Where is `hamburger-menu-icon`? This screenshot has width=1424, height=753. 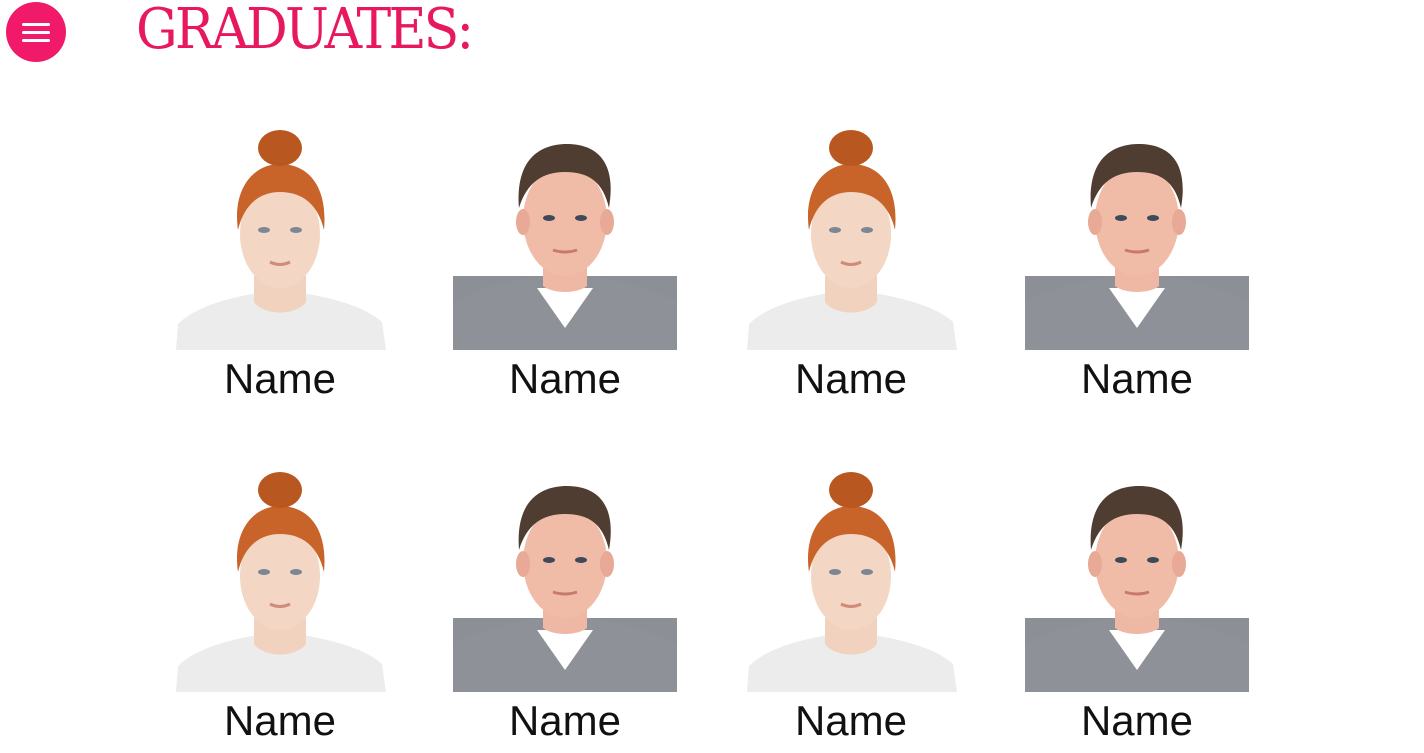
hamburger-menu-icon is located at coordinates (36, 24).